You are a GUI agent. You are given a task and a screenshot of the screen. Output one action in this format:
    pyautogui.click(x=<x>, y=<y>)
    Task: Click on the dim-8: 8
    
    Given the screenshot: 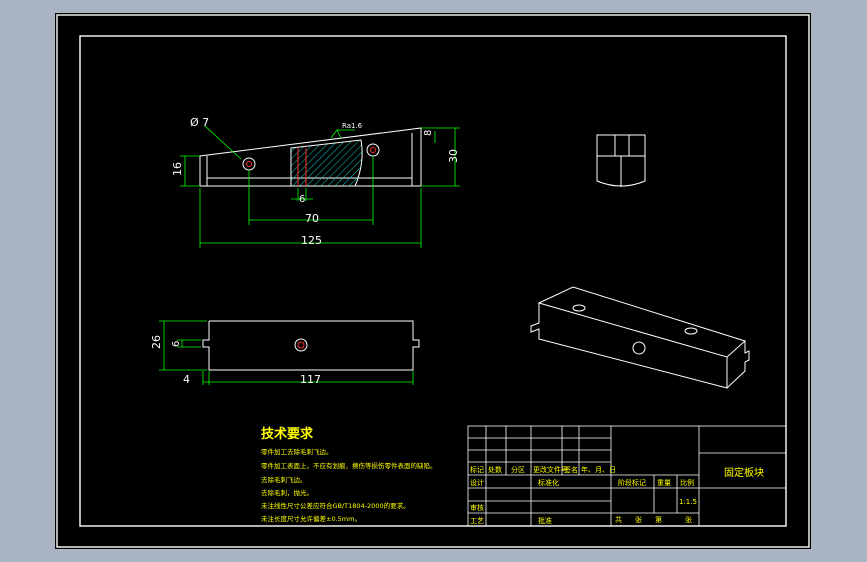 What is the action you would take?
    pyautogui.click(x=428, y=133)
    